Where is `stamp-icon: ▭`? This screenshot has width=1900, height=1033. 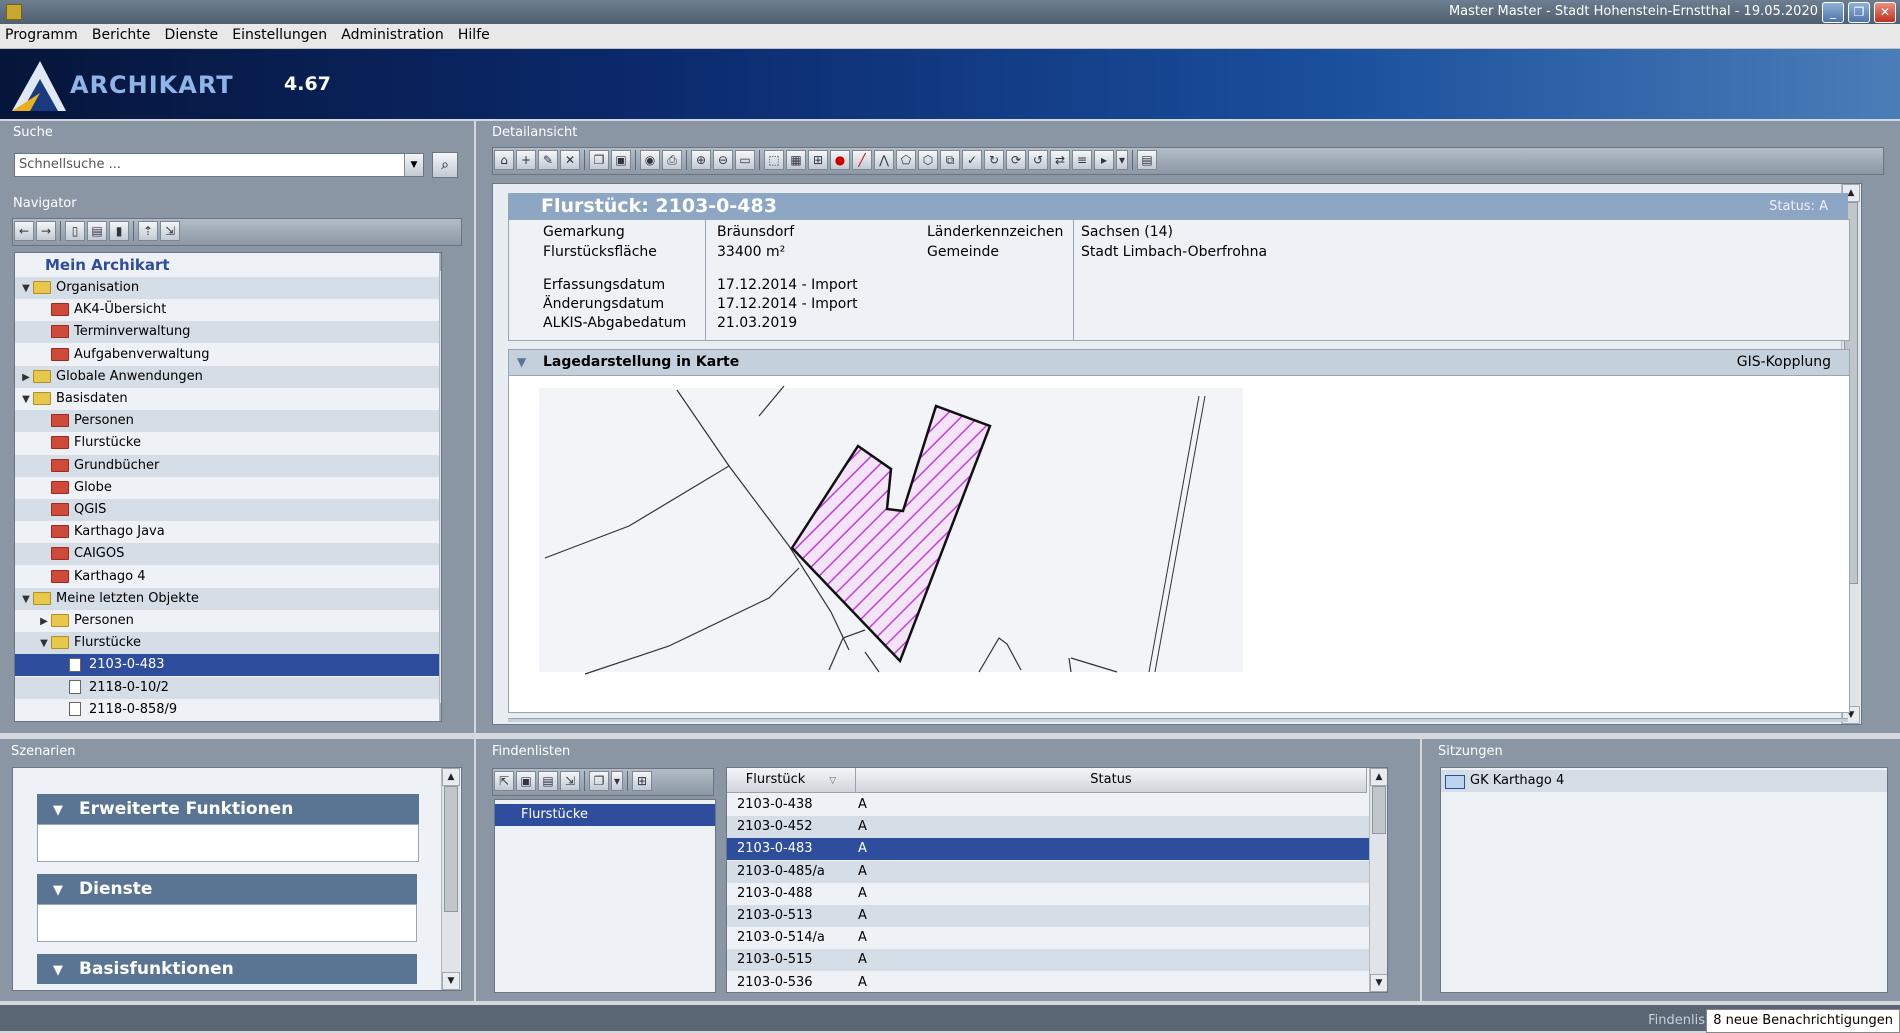
stamp-icon: ▭ is located at coordinates (745, 160).